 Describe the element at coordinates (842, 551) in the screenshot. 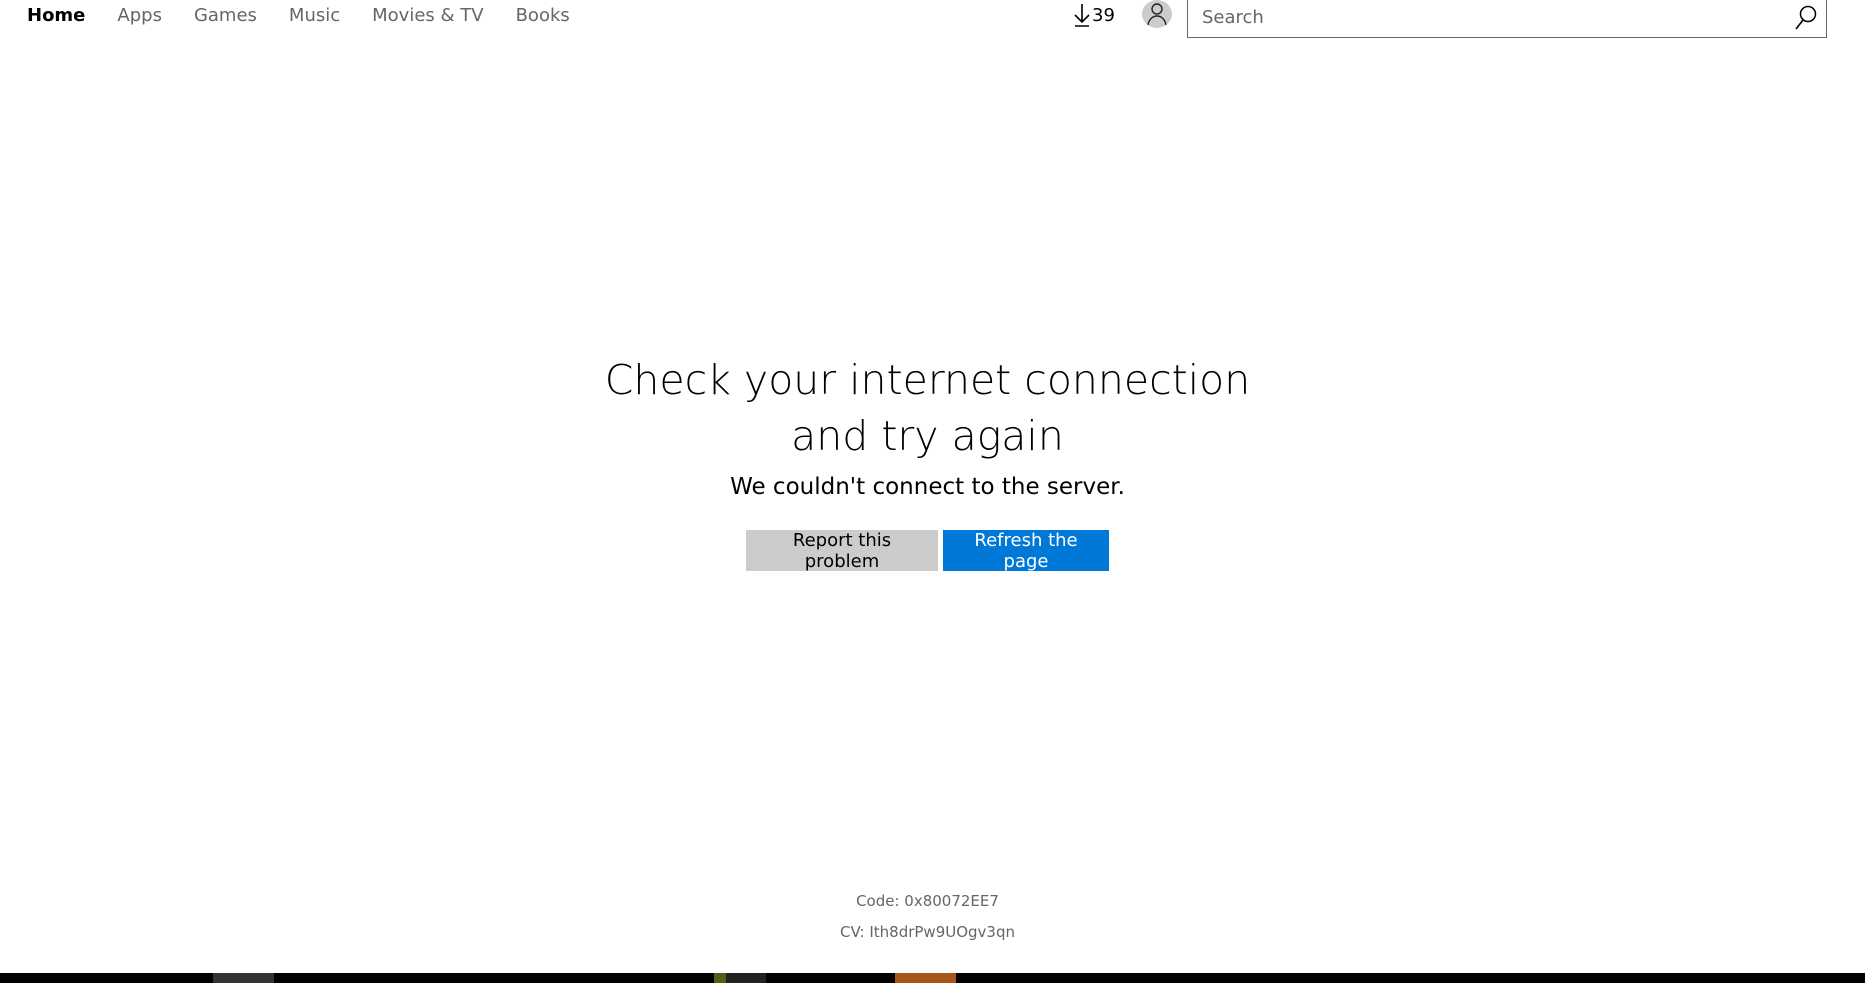

I see `report-problem-button: Report this problem` at that location.